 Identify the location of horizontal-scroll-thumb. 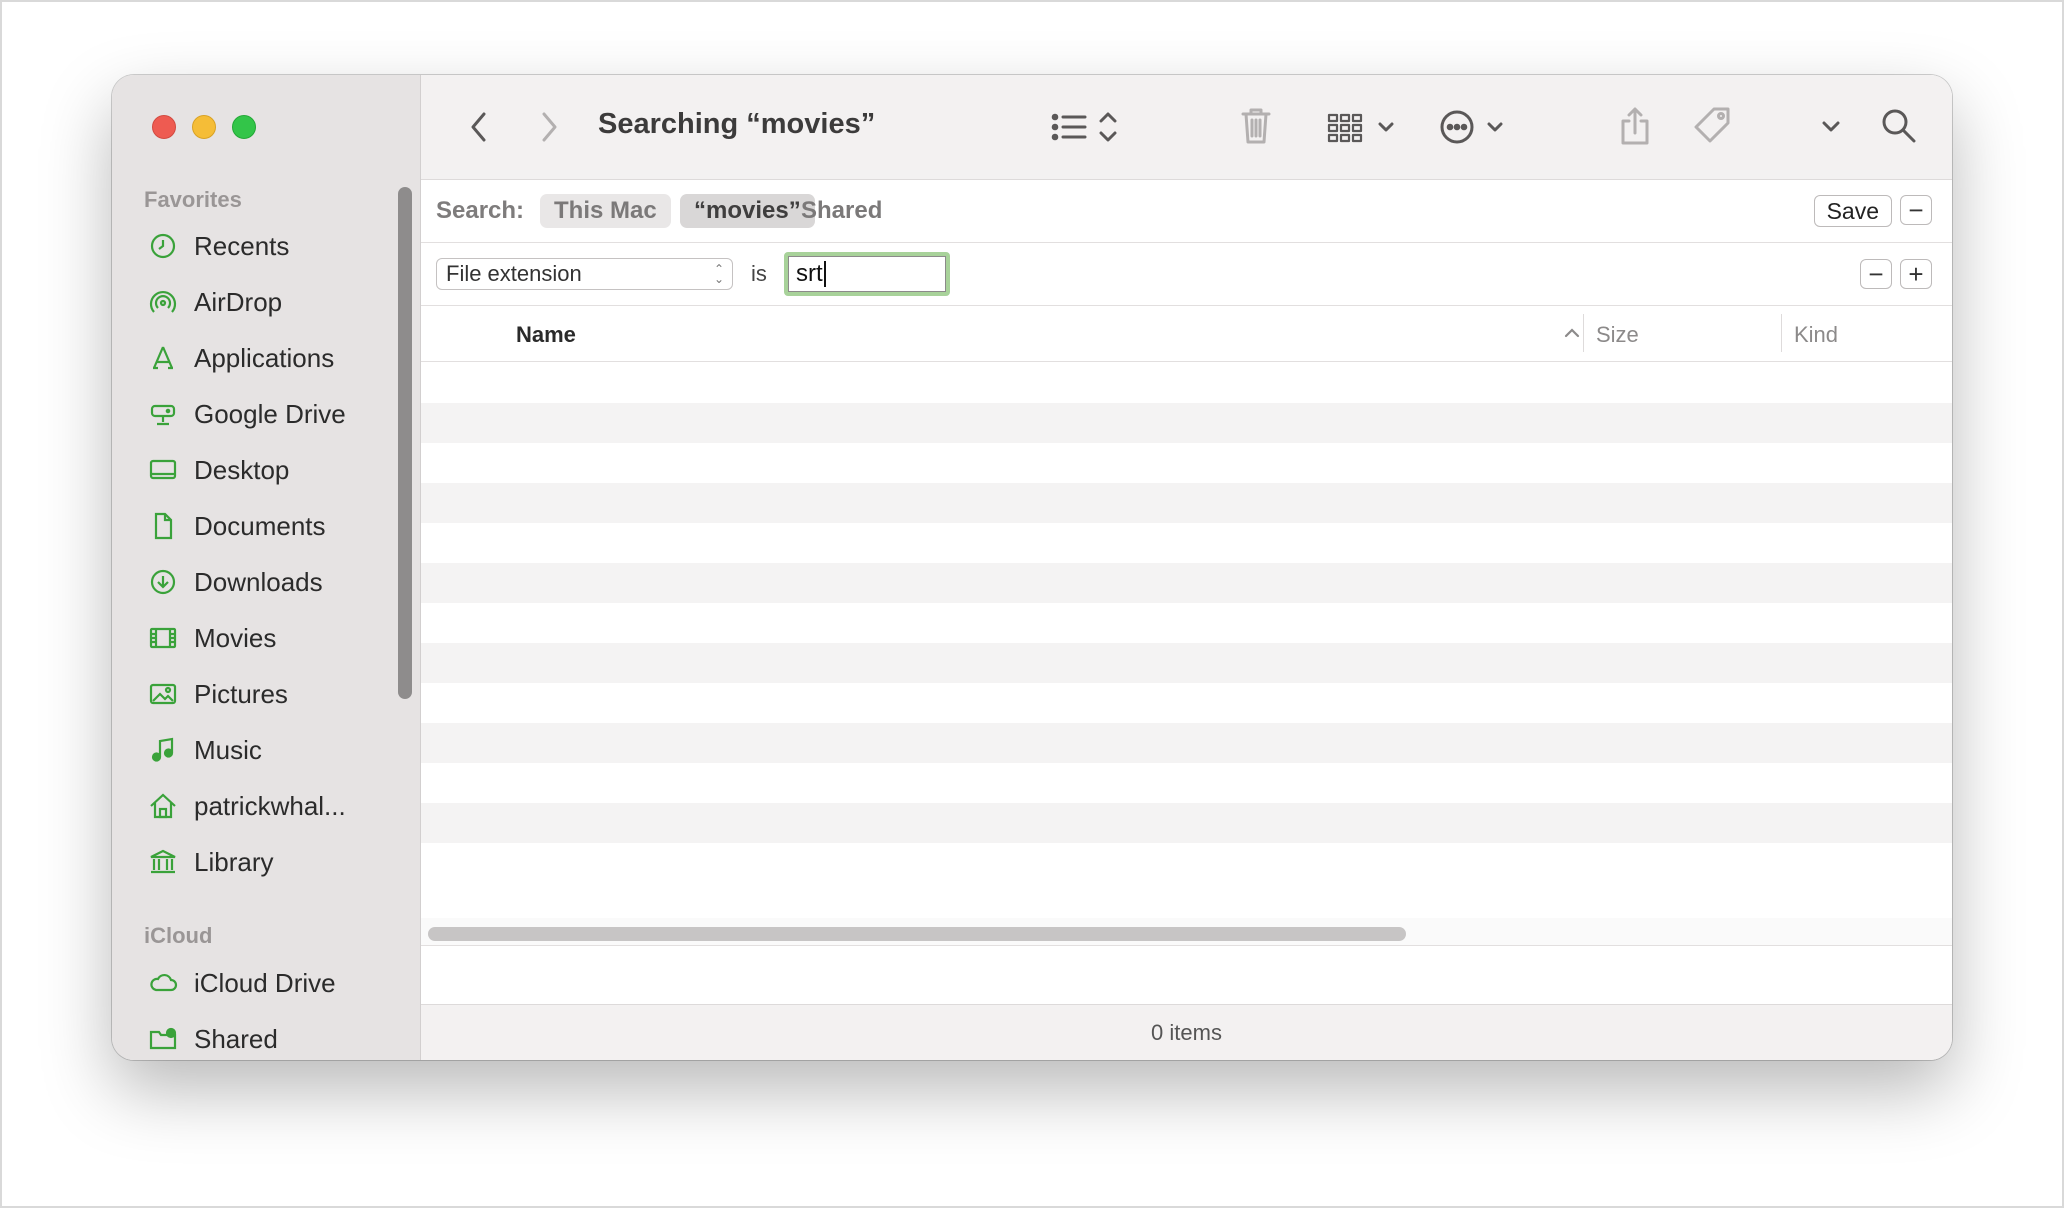
(917, 934).